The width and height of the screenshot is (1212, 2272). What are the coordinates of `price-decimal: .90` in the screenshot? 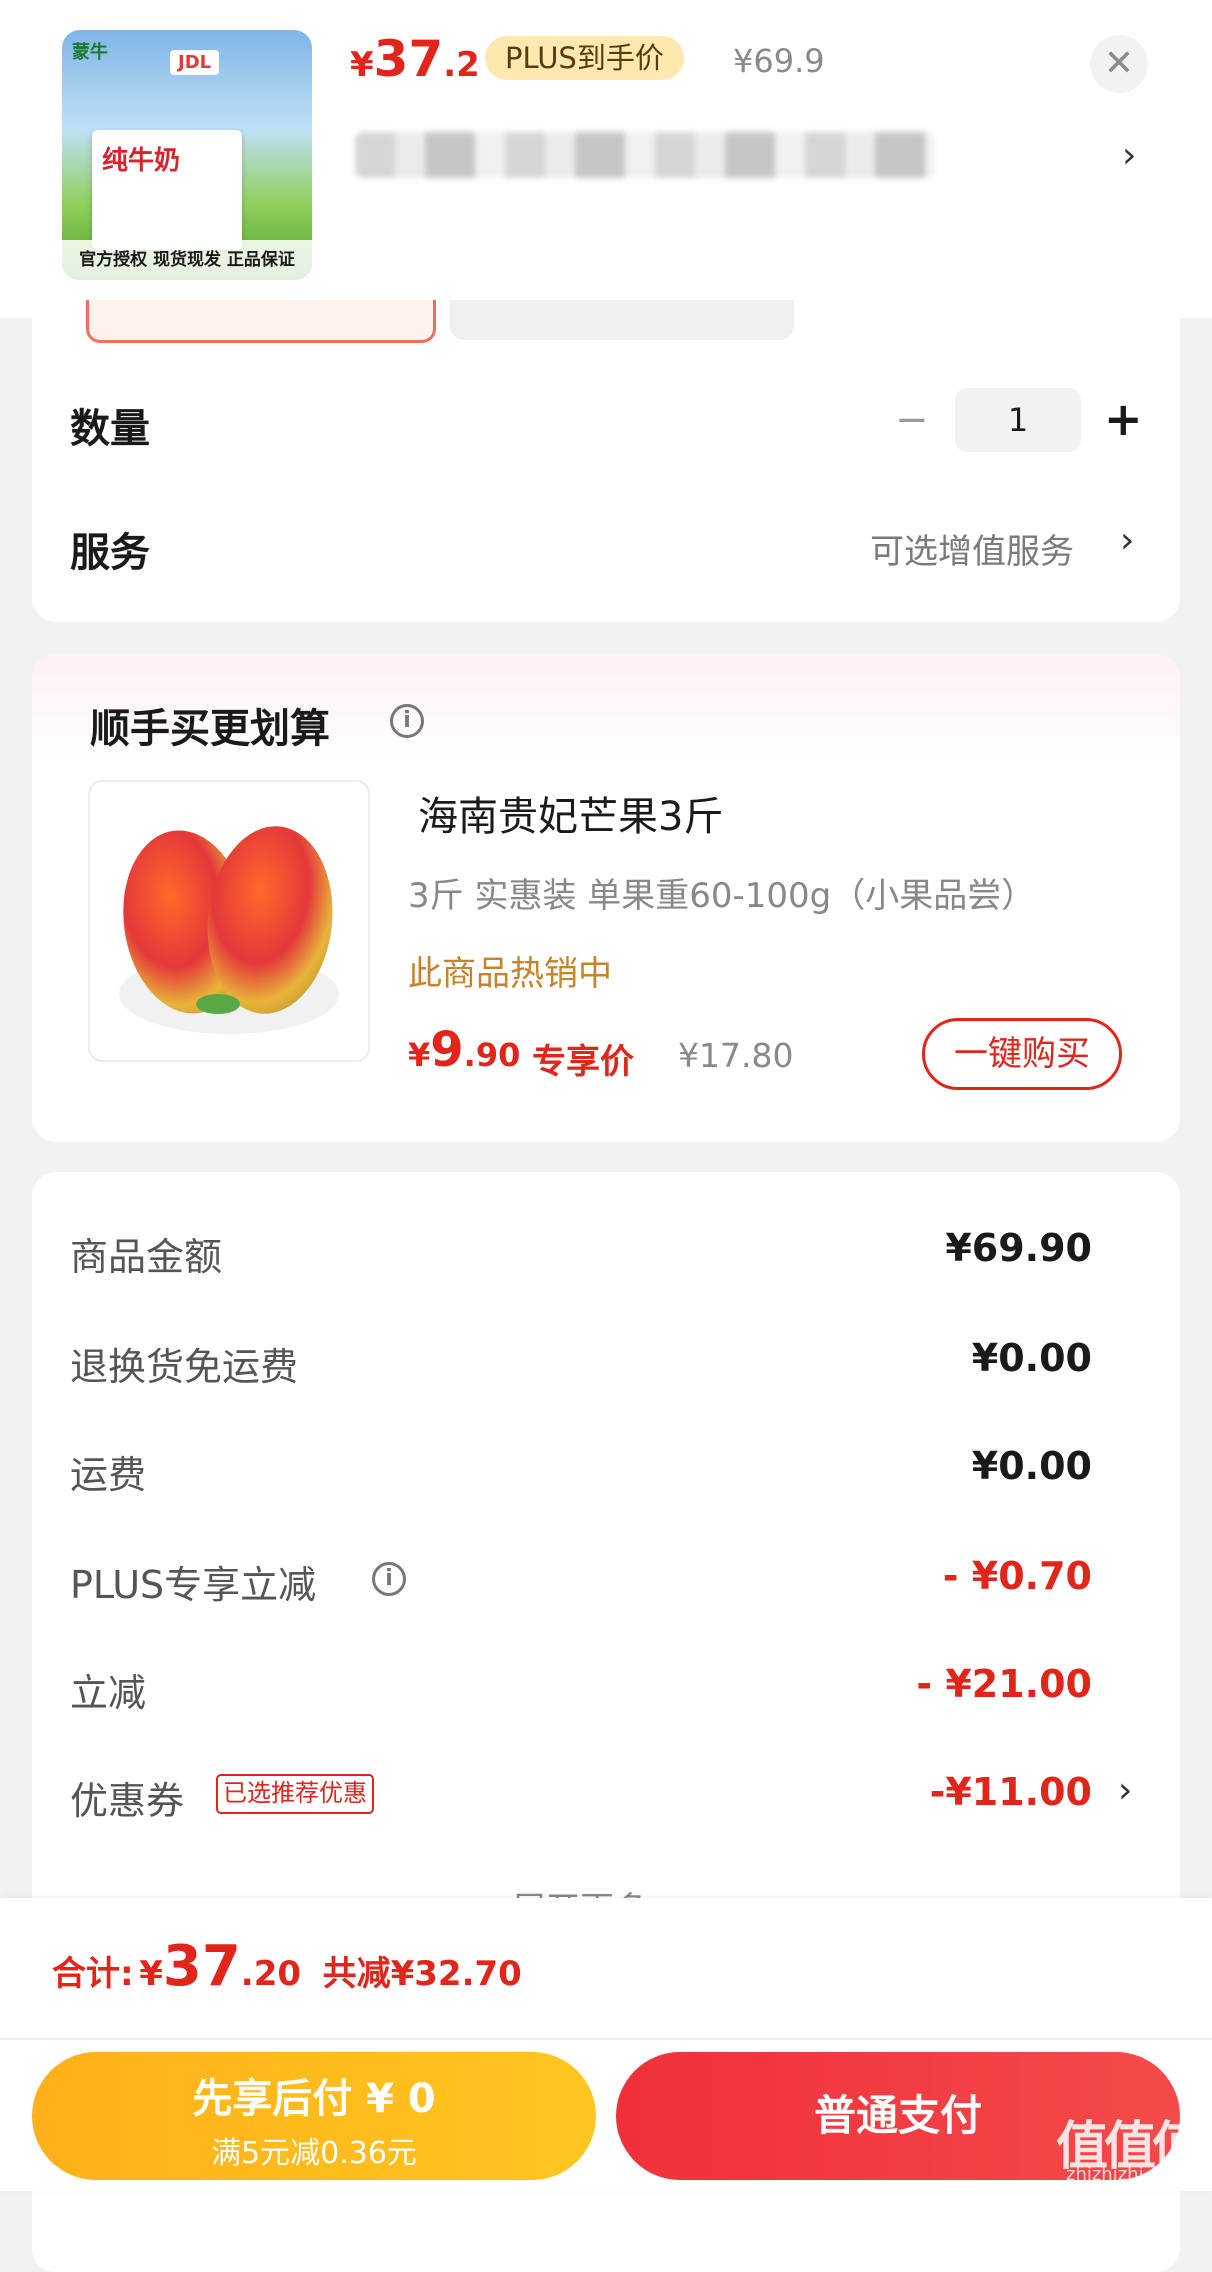 It's located at (492, 1055).